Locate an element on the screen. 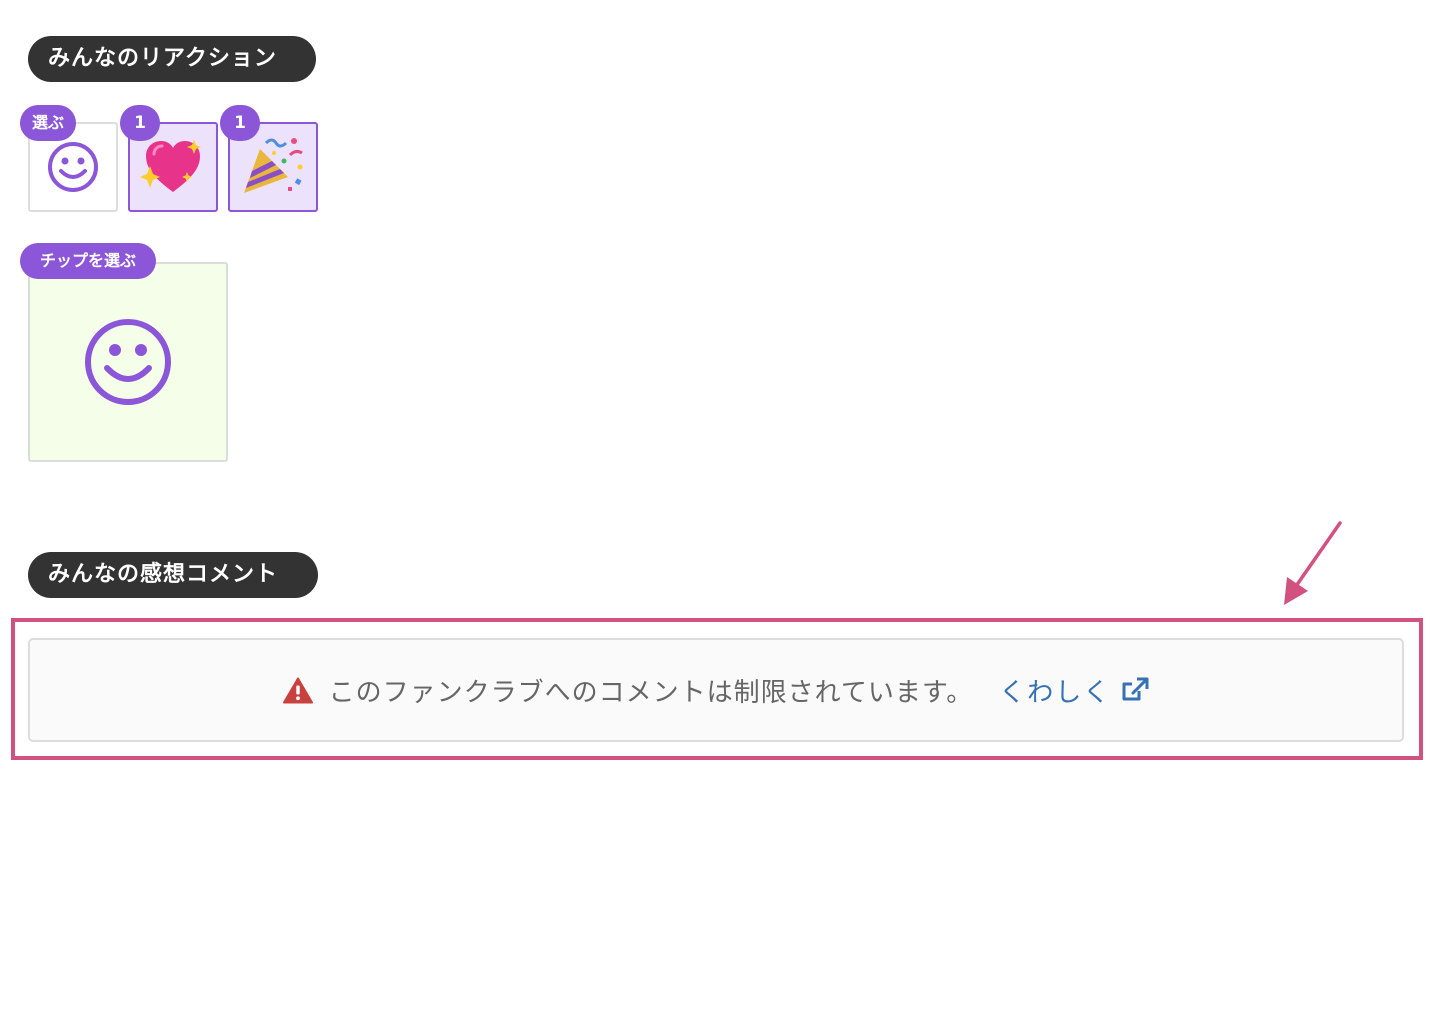  details-link: くわしく is located at coordinates (1074, 690).